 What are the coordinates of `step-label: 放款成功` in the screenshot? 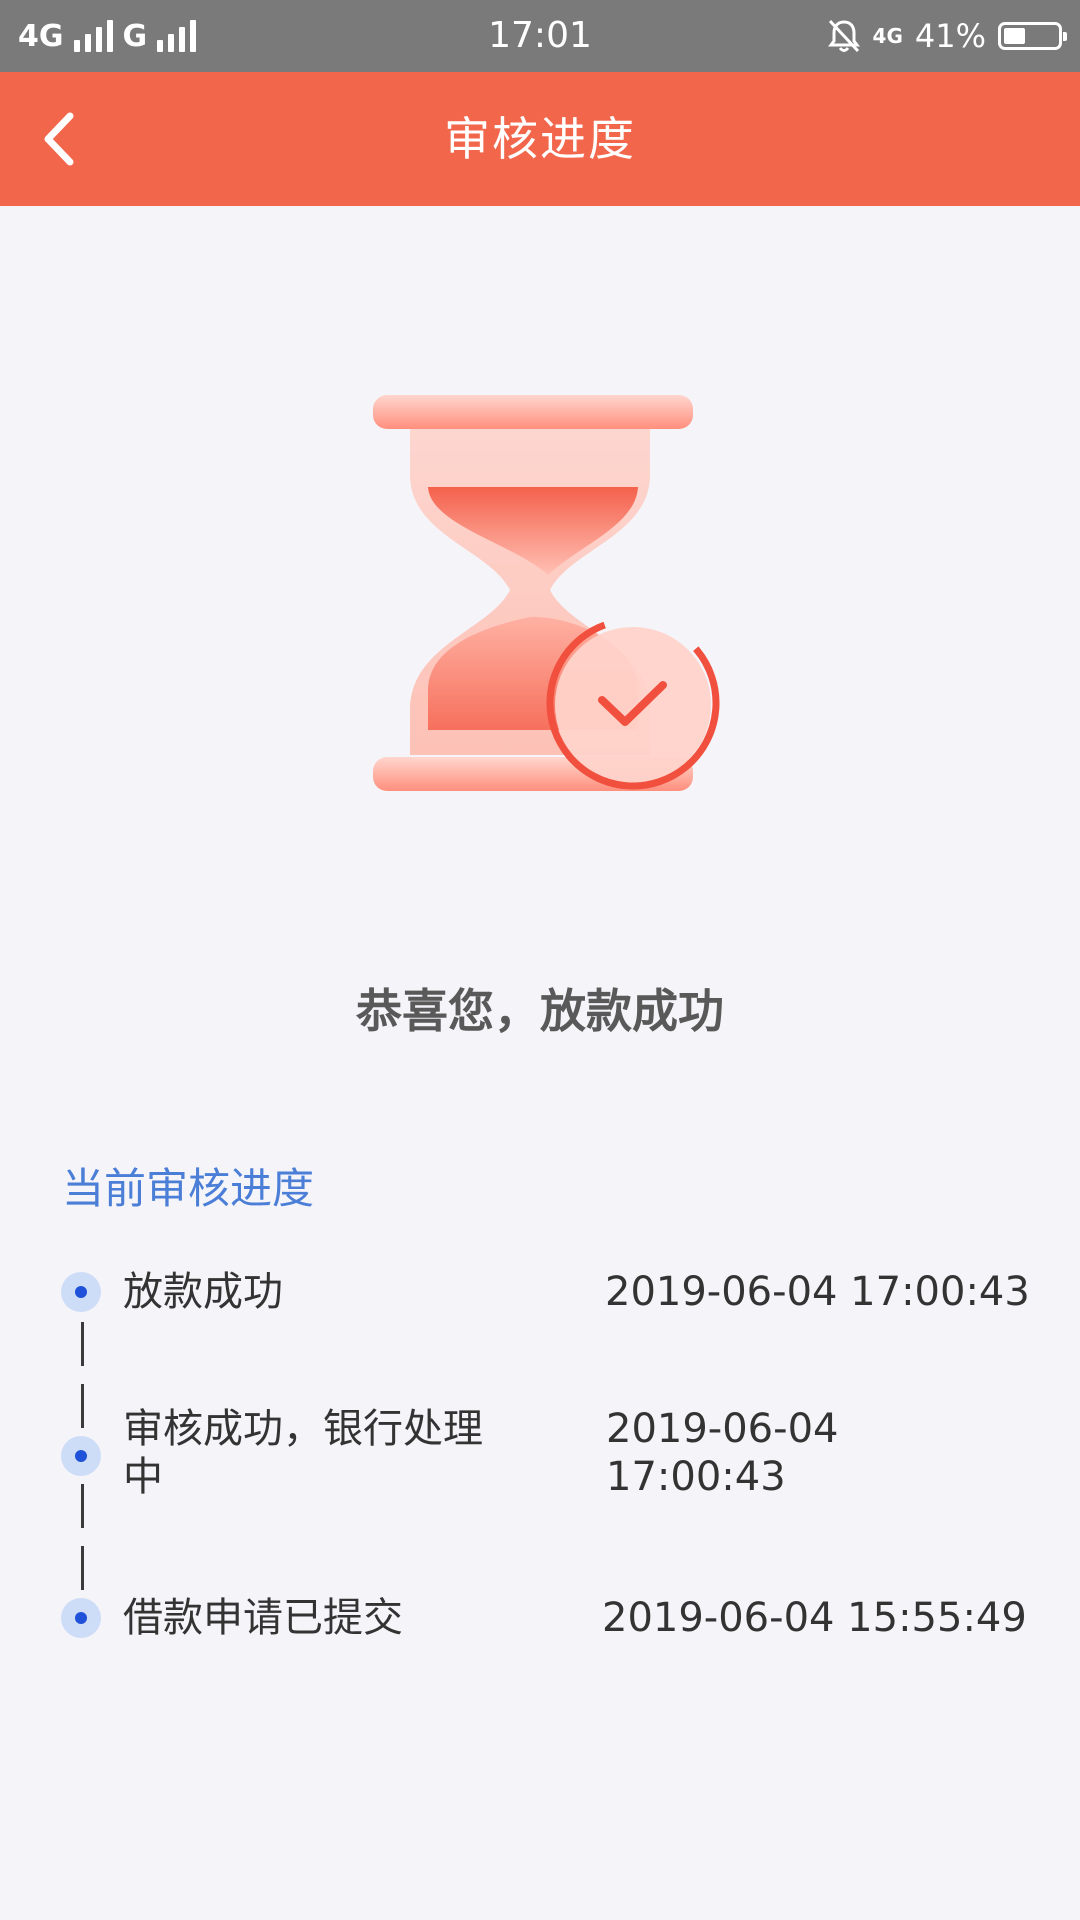 It's located at (203, 1292).